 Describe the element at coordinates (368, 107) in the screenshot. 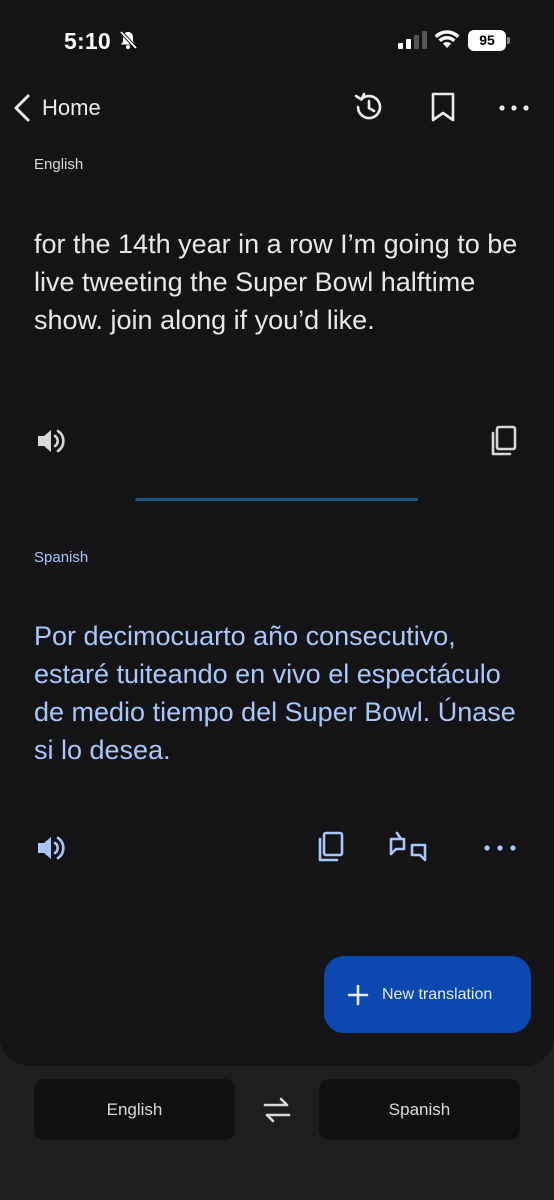

I see `history-icon` at that location.